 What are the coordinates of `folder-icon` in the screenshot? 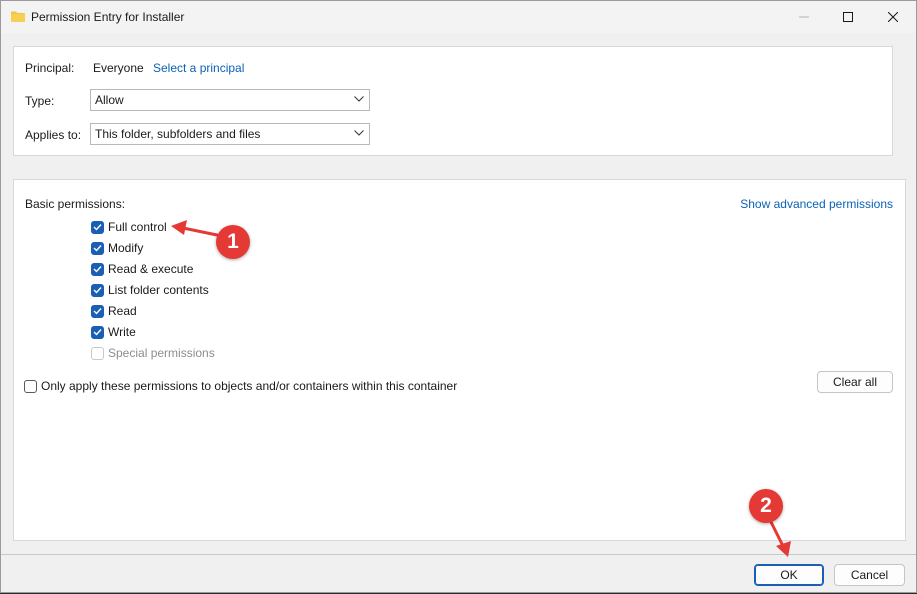 It's located at (18, 16).